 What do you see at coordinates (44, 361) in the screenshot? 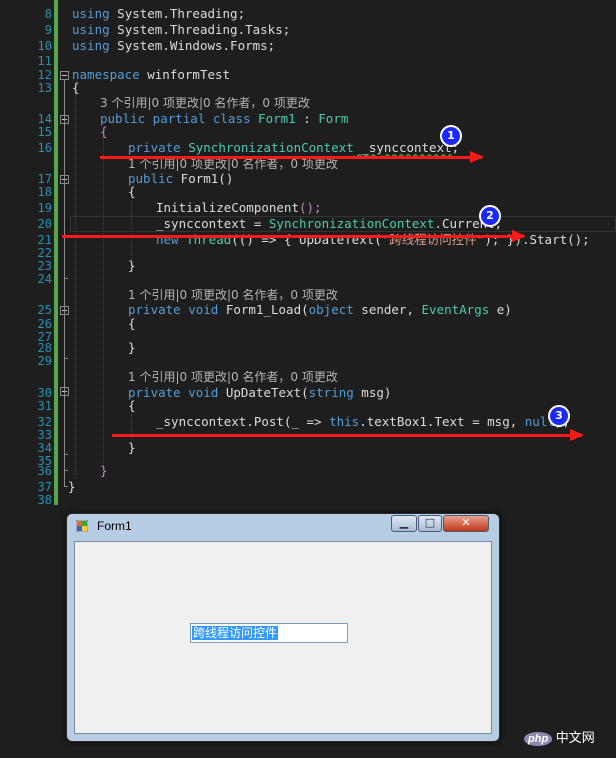
I see `line-number: 29` at bounding box center [44, 361].